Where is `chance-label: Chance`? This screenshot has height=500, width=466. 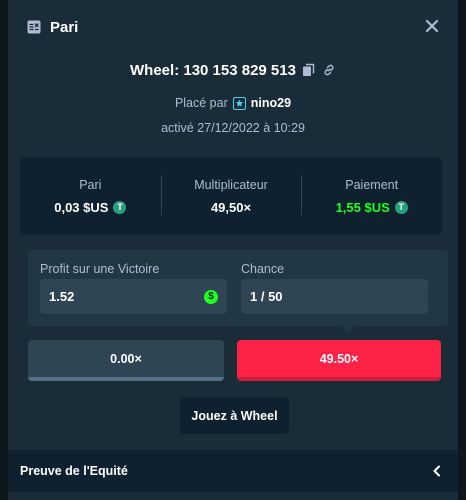
chance-label: Chance is located at coordinates (263, 269).